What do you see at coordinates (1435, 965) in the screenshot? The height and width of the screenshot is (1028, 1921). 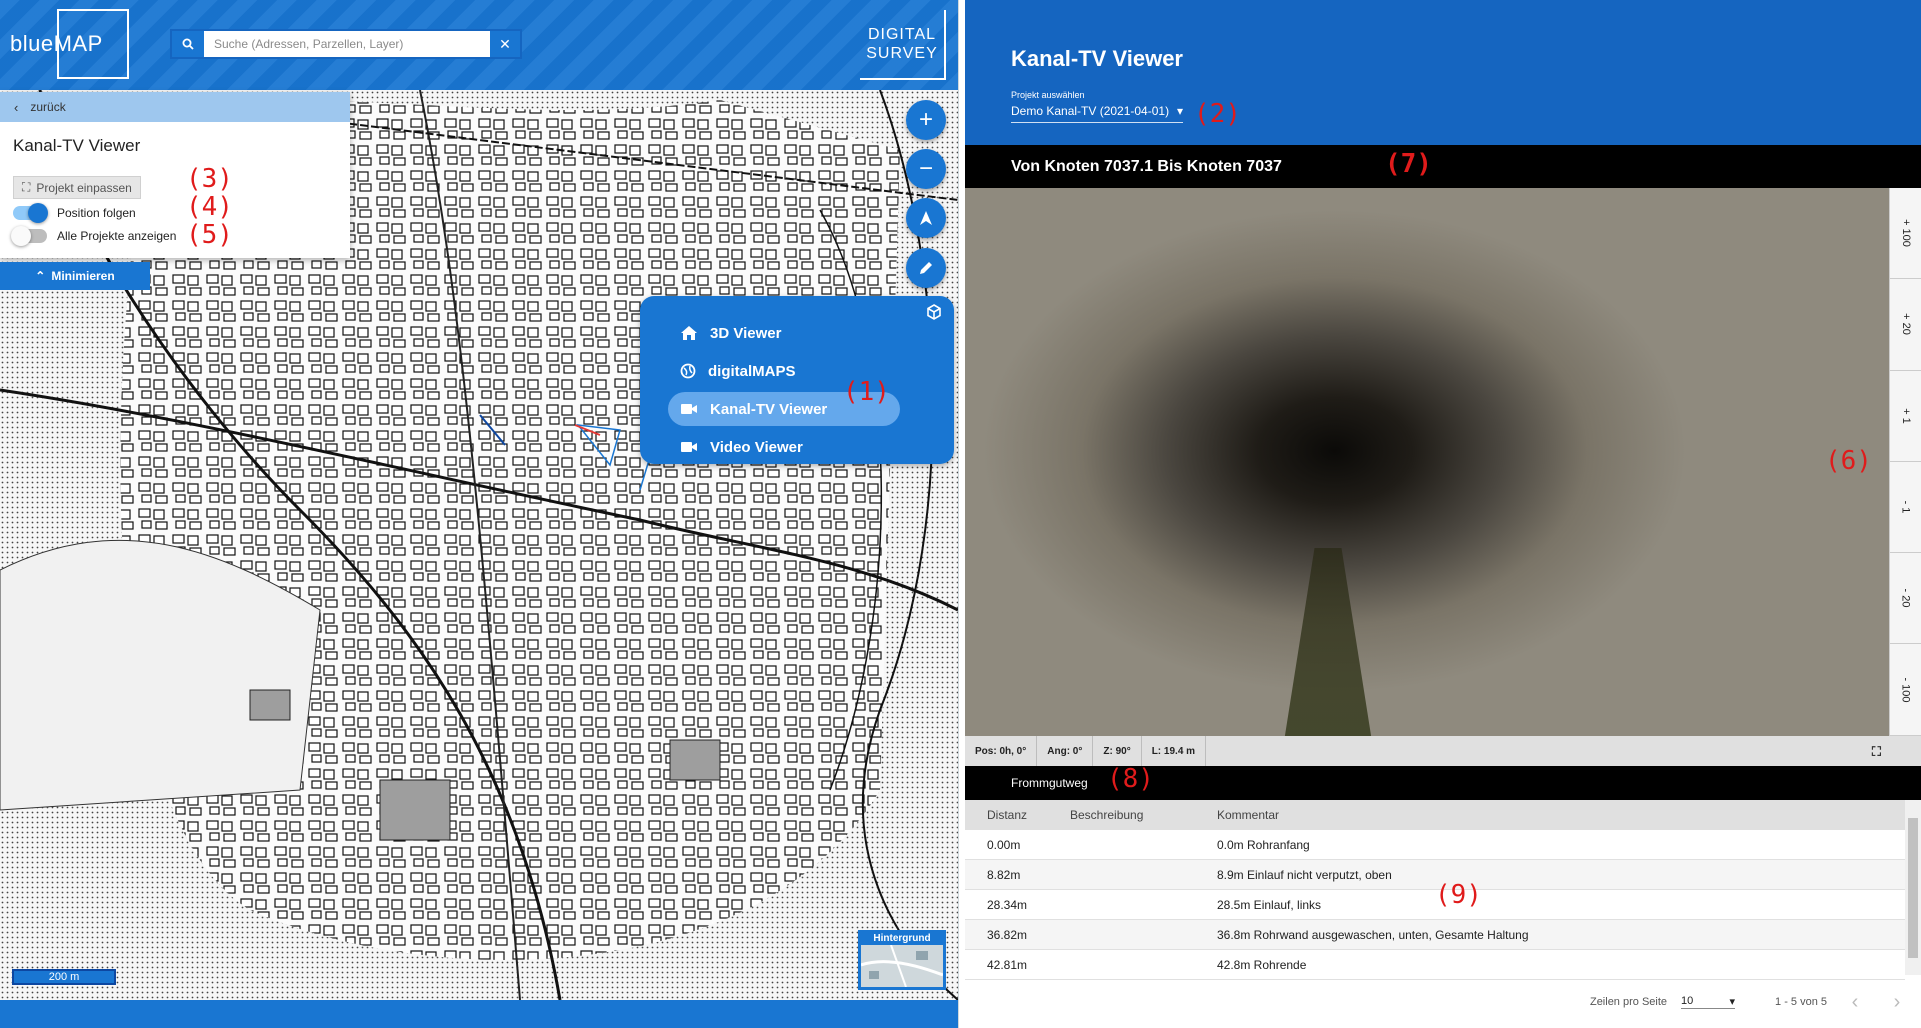 I see `table-row: 42.81m 42.8m Rohrende` at bounding box center [1435, 965].